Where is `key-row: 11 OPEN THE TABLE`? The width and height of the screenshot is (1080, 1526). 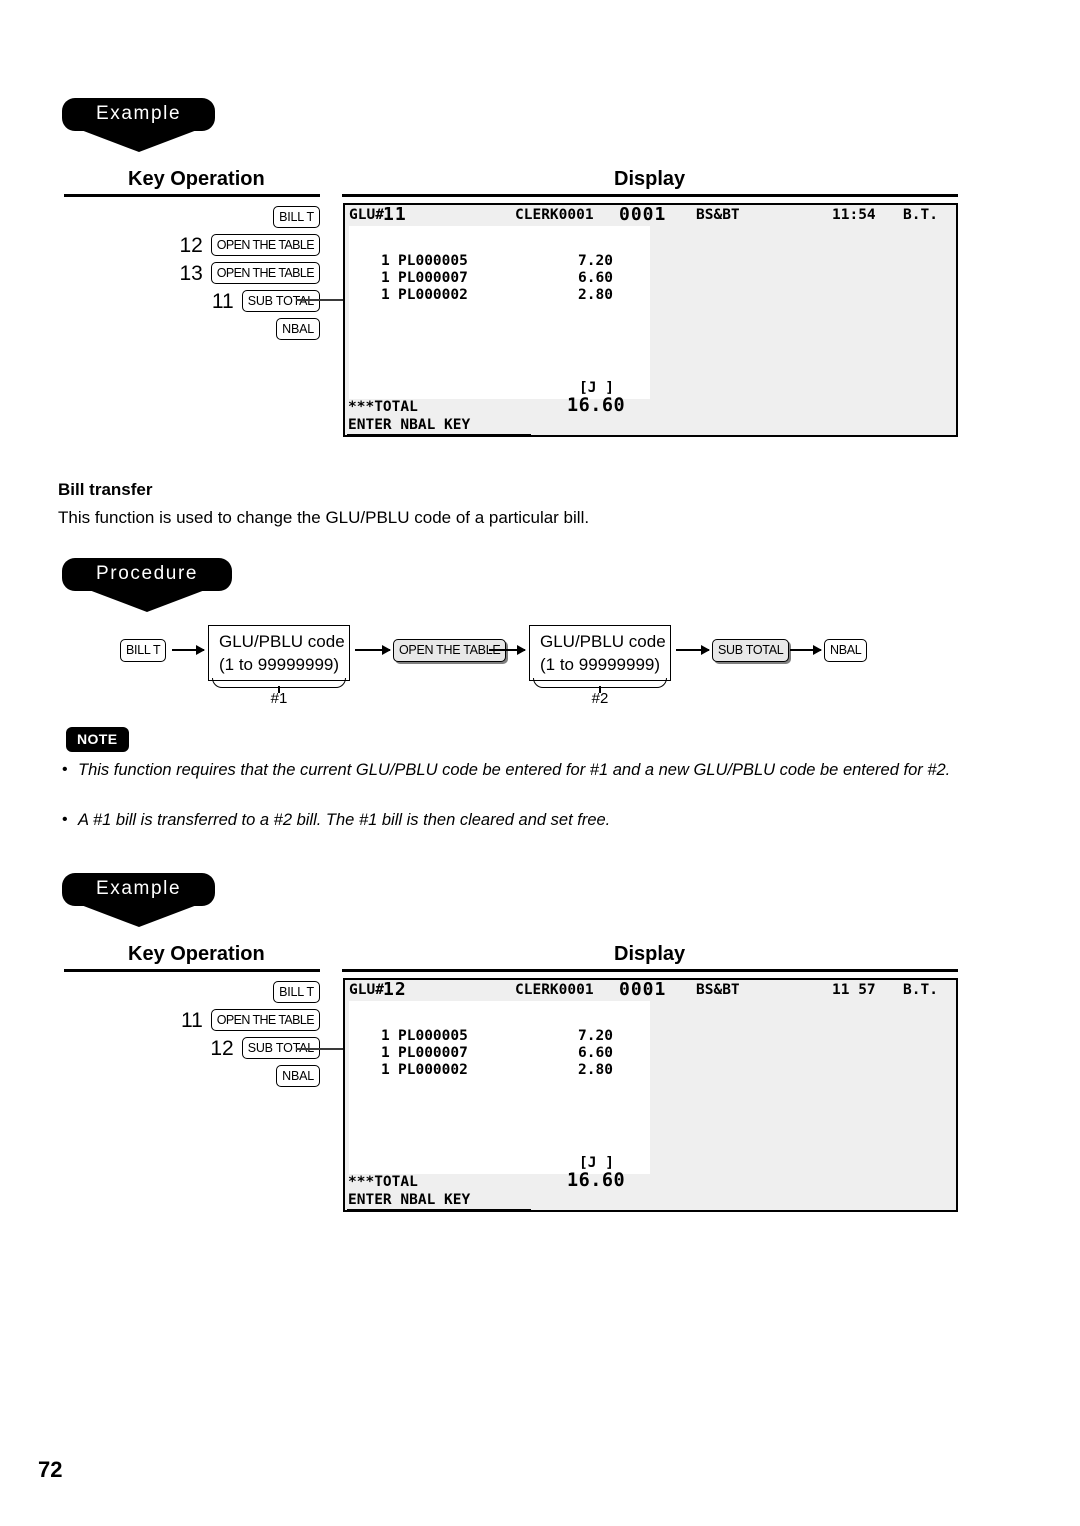
key-row: 11 OPEN THE TABLE is located at coordinates (175, 1020).